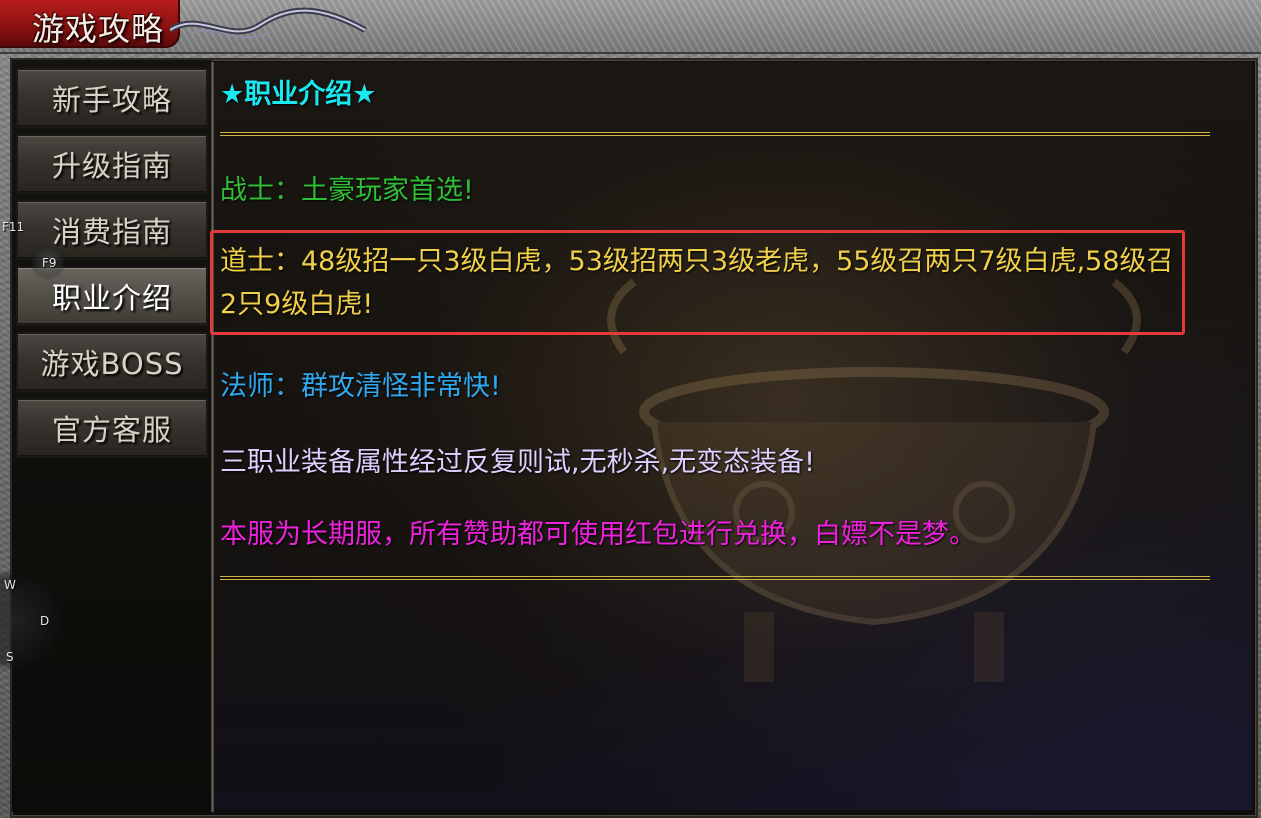 The width and height of the screenshot is (1261, 818). Describe the element at coordinates (112, 98) in the screenshot. I see `tab-beginner-guide: 新手攻略` at that location.